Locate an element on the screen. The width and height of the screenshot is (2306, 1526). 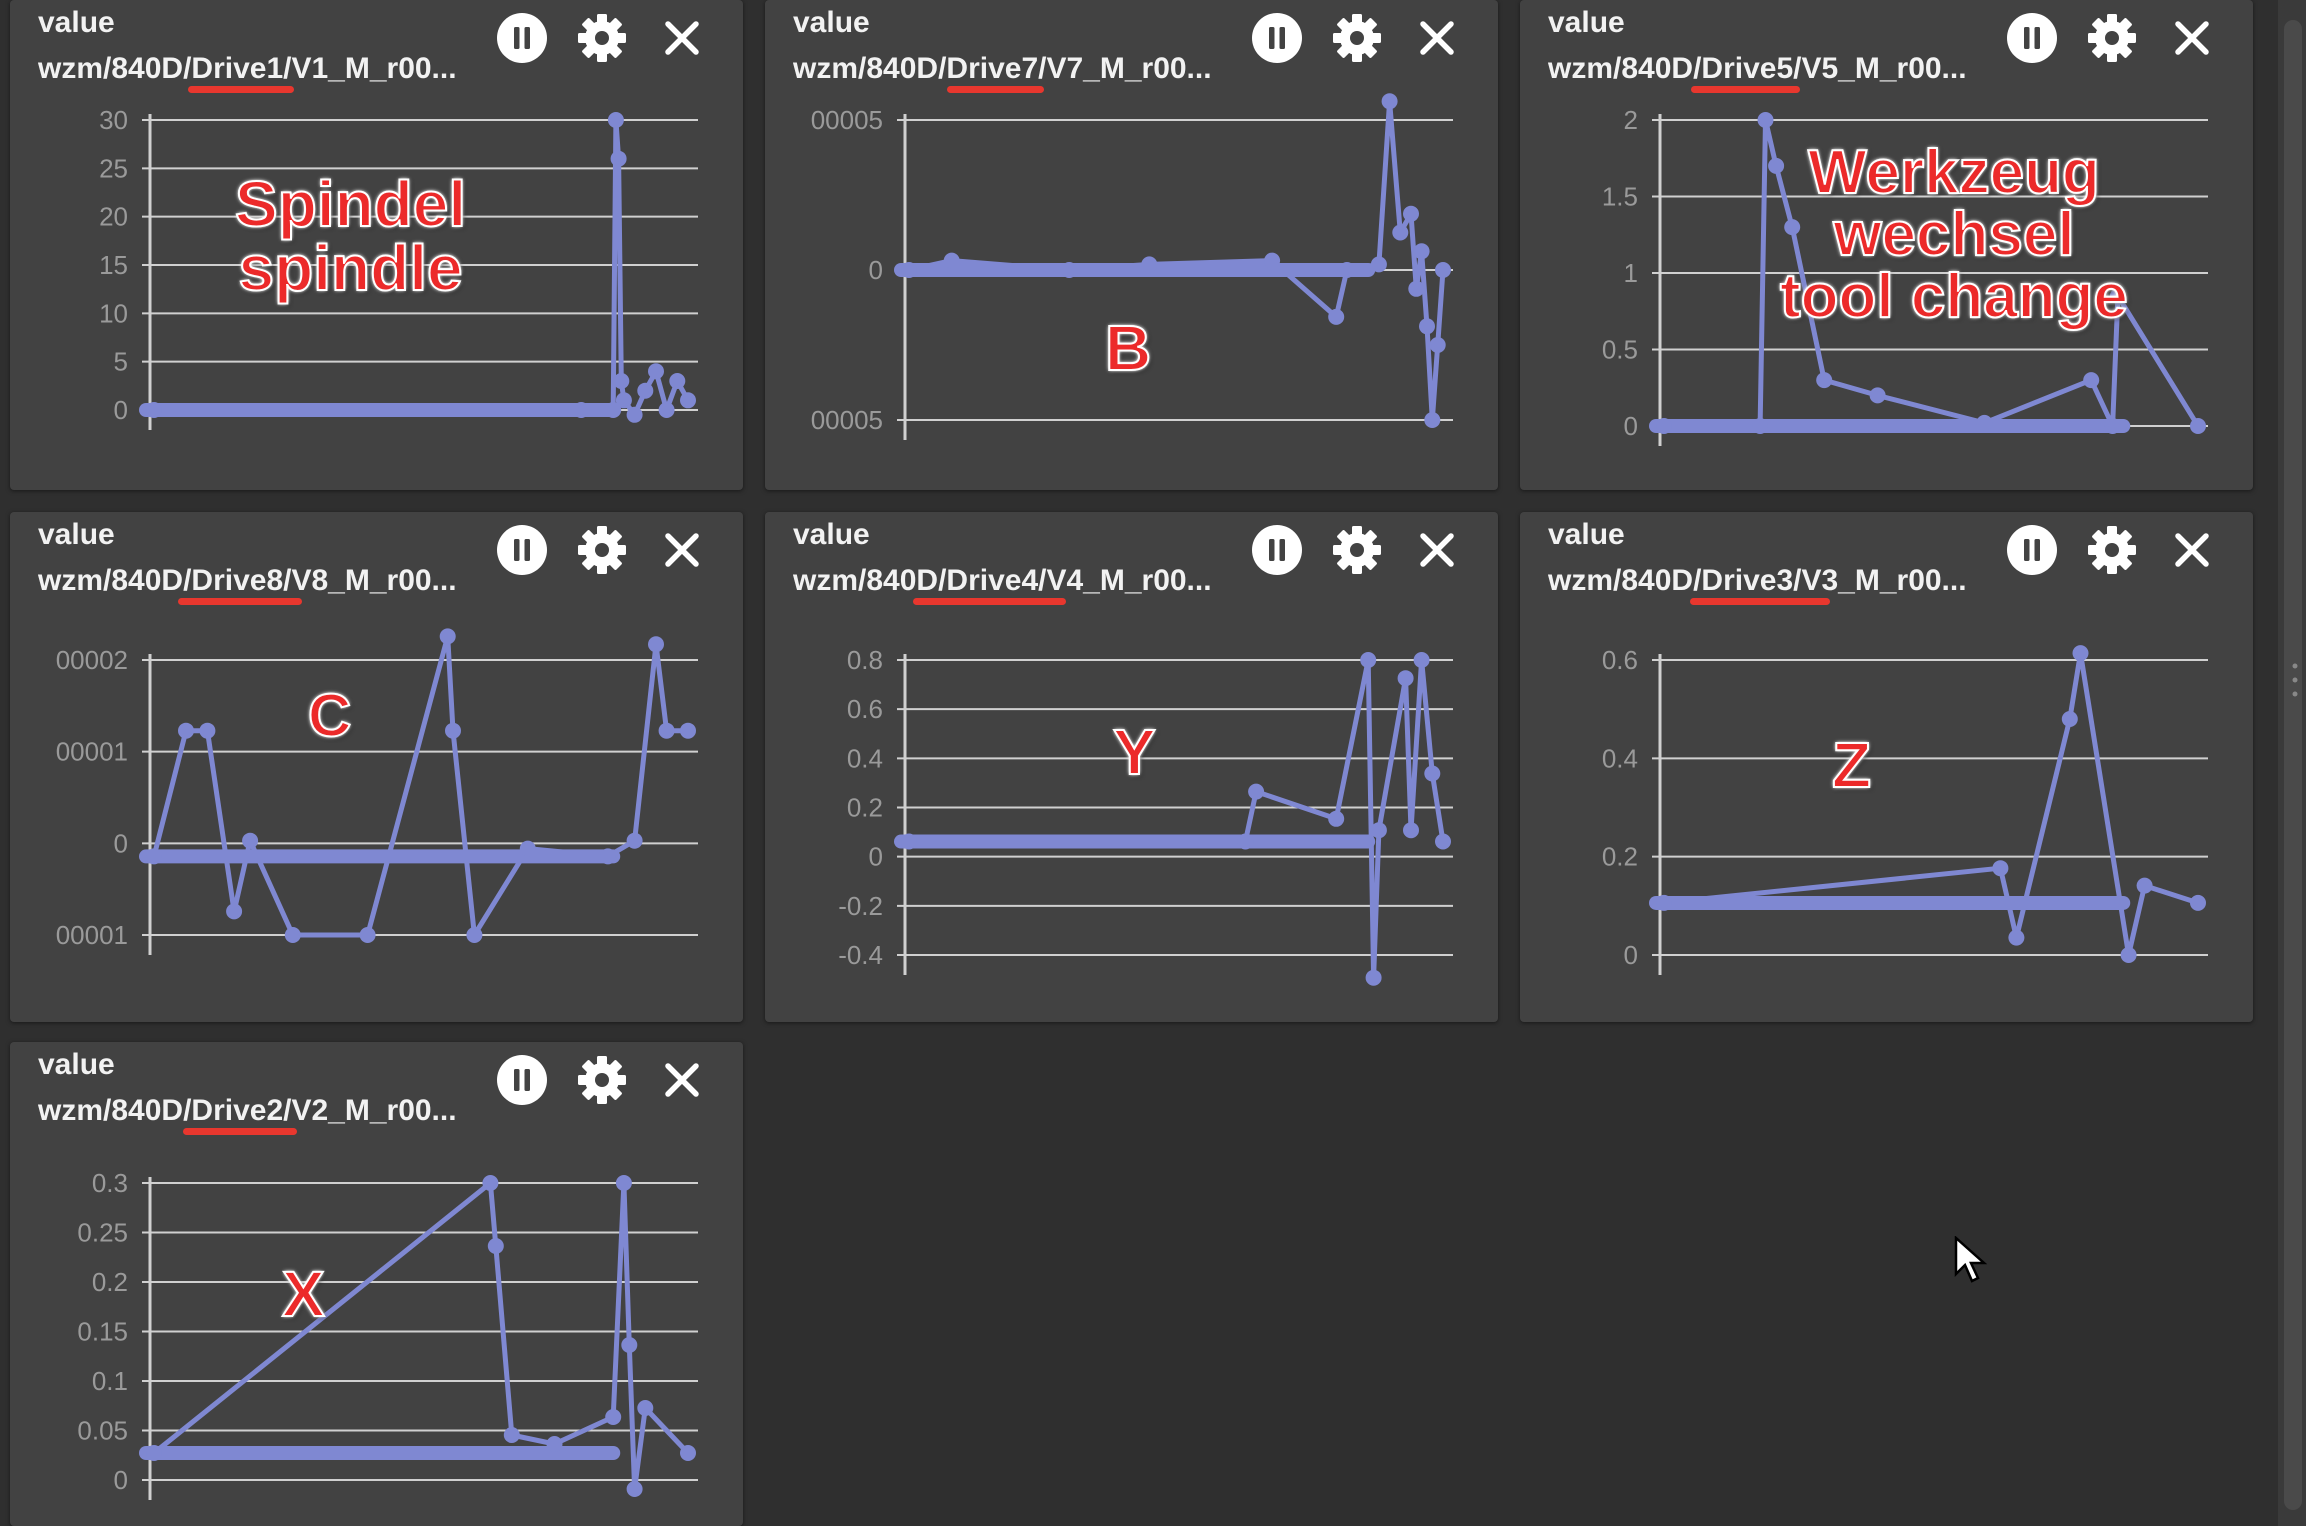
annotation-line: wechsel is located at coordinates (1953, 234).